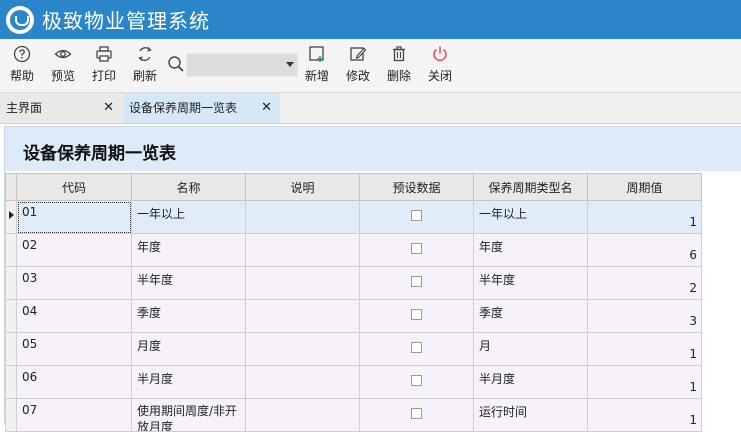 The height and width of the screenshot is (432, 741). Describe the element at coordinates (74, 382) in the screenshot. I see `cell-code: 06` at that location.